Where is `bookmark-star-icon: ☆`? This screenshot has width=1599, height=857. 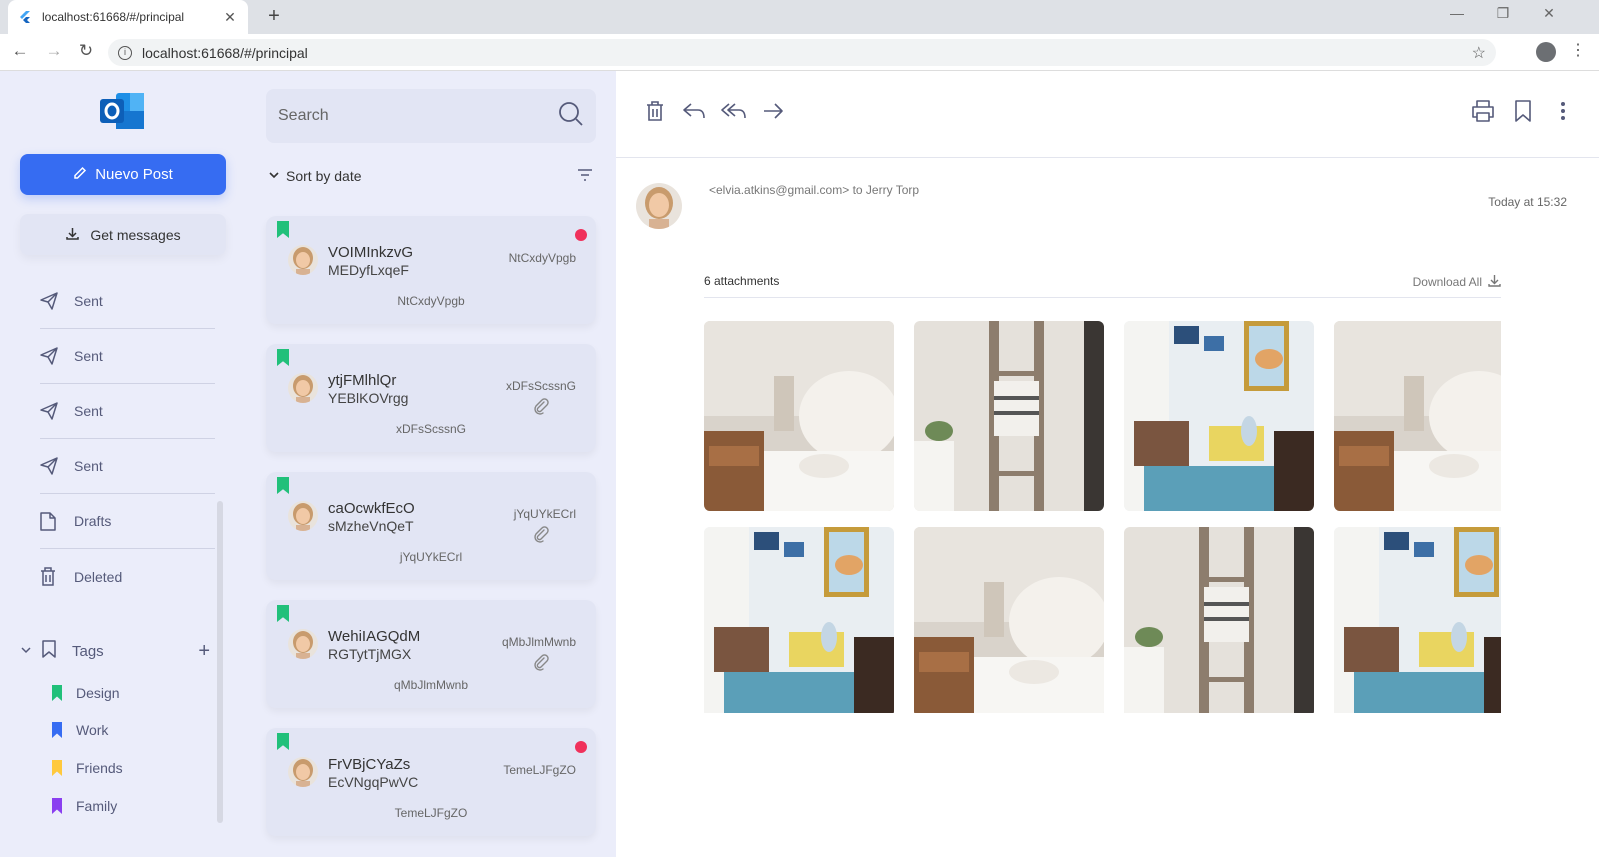
bookmark-star-icon: ☆ is located at coordinates (1479, 53).